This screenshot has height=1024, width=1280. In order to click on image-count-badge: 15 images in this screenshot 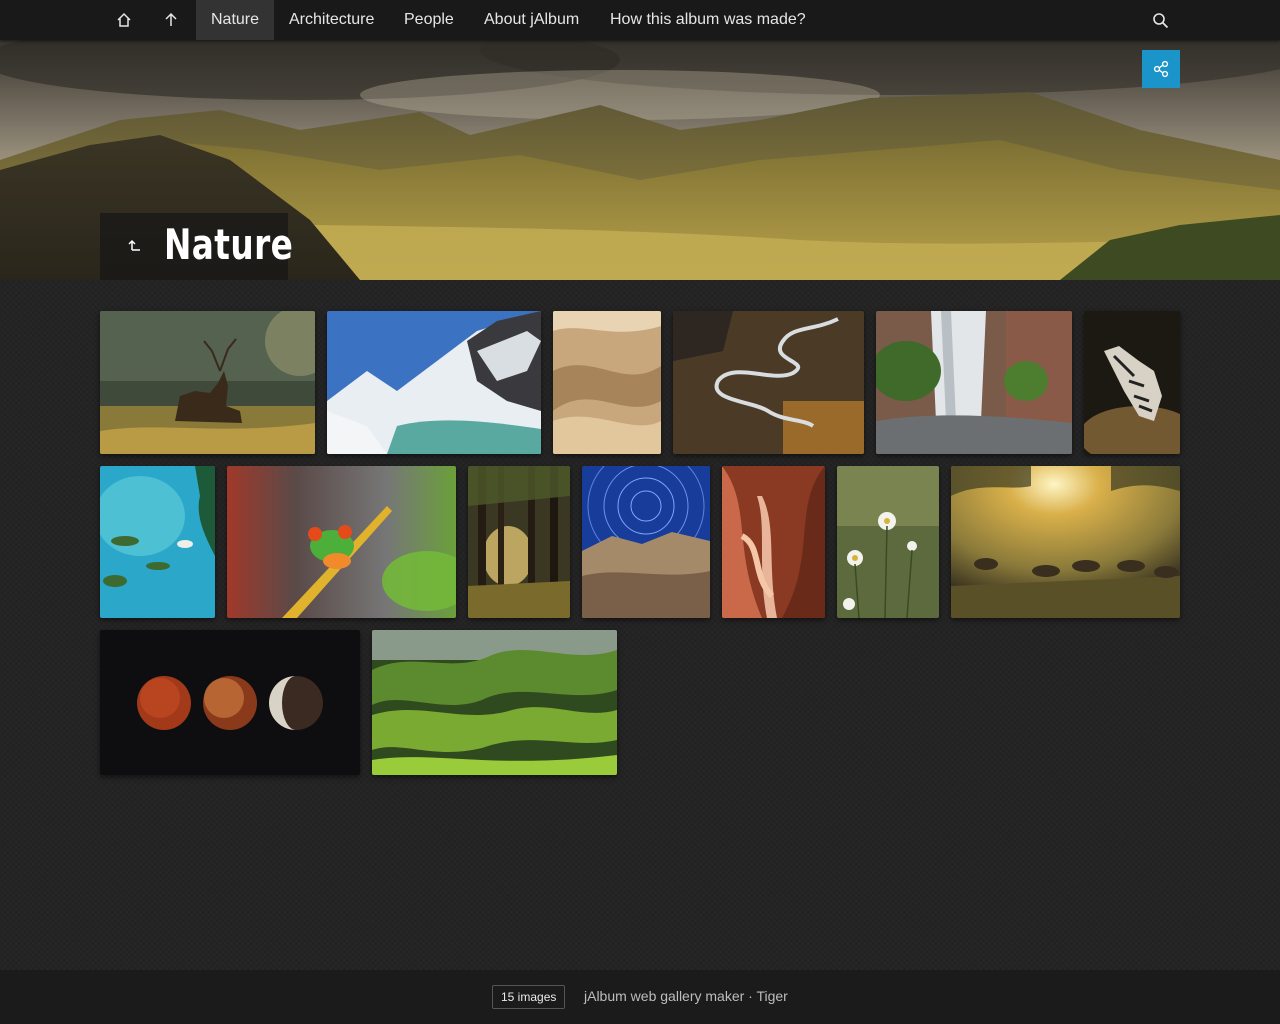, I will do `click(529, 997)`.